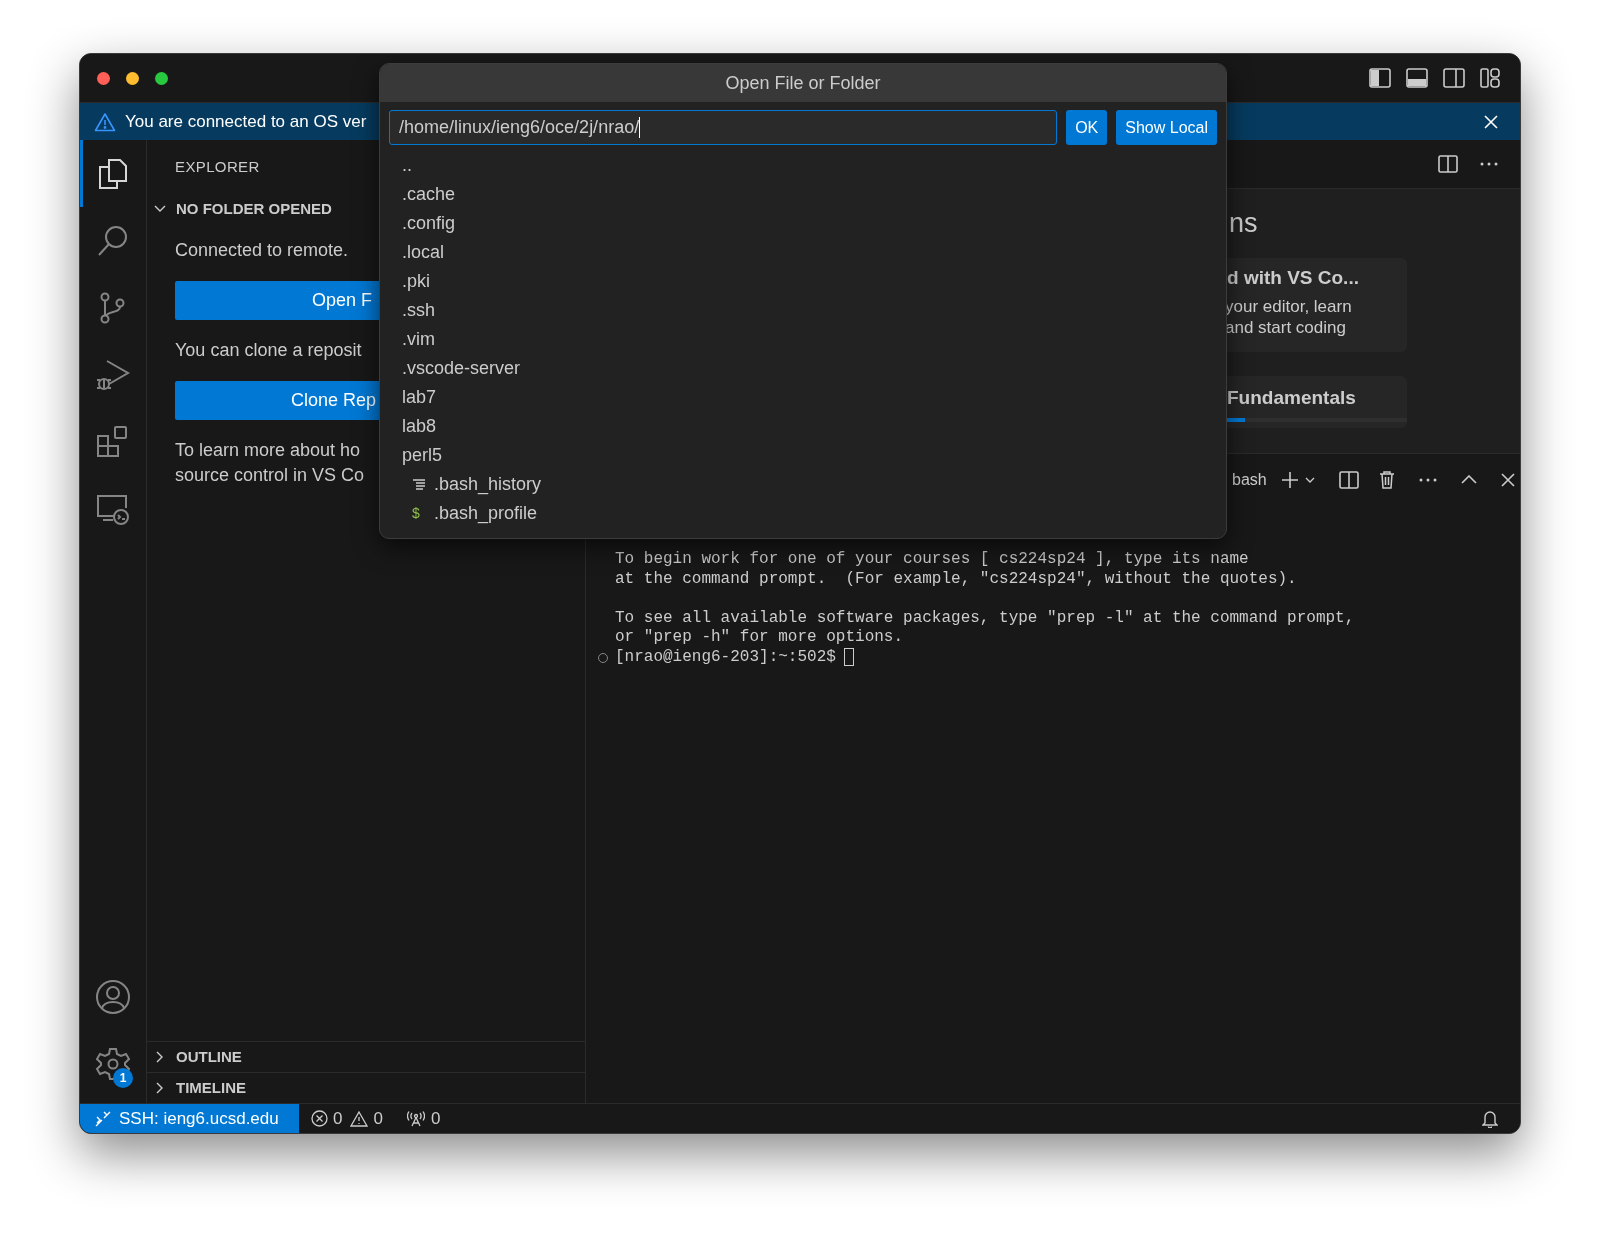  What do you see at coordinates (132, 78) in the screenshot?
I see `minimize-window-button` at bounding box center [132, 78].